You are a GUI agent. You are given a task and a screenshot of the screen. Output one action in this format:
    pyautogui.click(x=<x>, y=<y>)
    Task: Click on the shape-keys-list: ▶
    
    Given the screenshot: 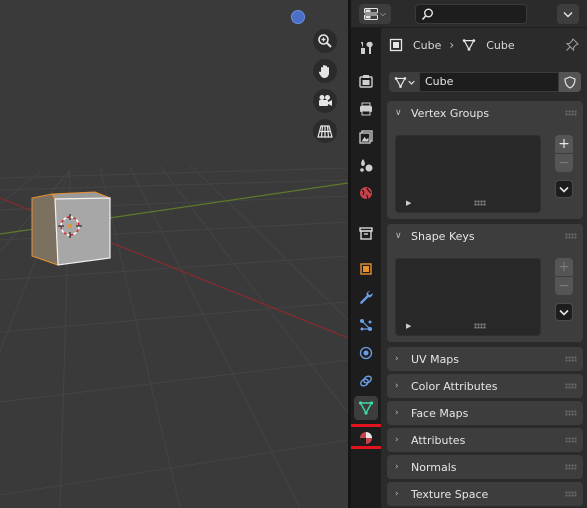 What is the action you would take?
    pyautogui.click(x=468, y=297)
    